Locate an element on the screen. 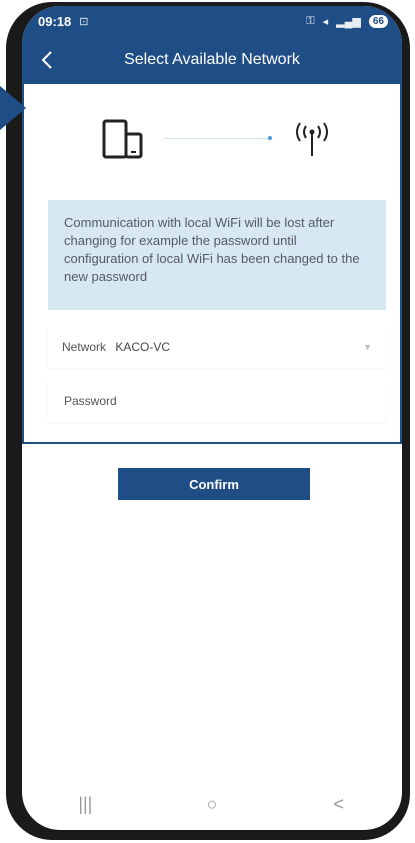  recent-apps-button: ||| is located at coordinates (85, 804).